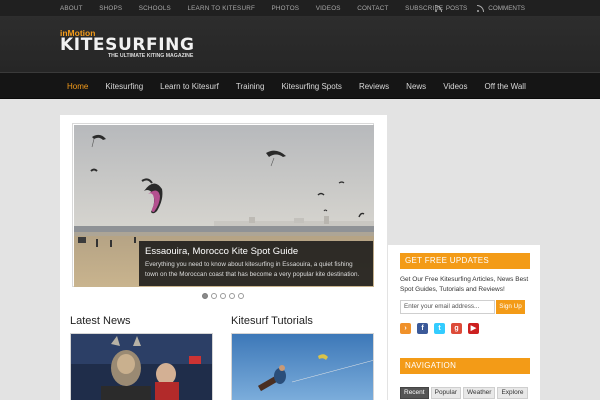 This screenshot has width=600, height=400. Describe the element at coordinates (311, 86) in the screenshot. I see `nav-kitesurfing-spots: Kitesurfing Spots` at that location.